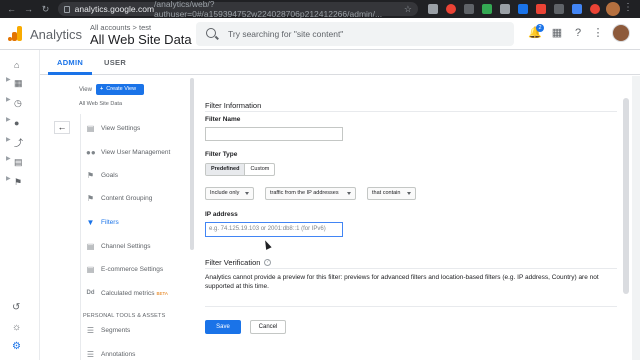 This screenshot has width=640, height=360. I want to click on menu-item-label: Annotations, so click(118, 354).